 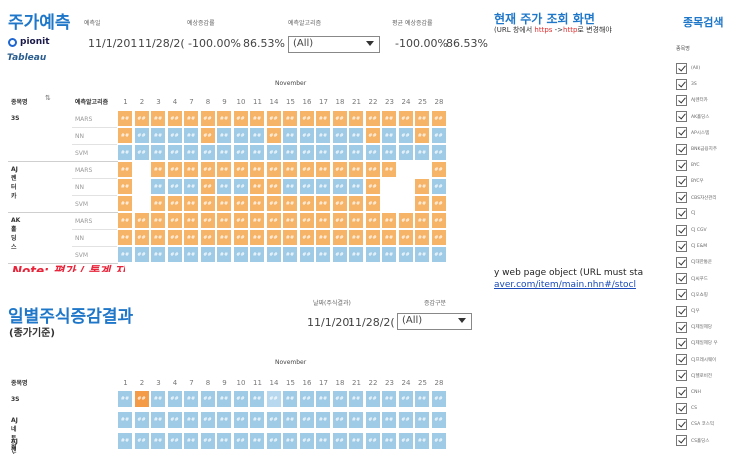 I want to click on filter-rate-min: -100.00%, so click(x=214, y=43).